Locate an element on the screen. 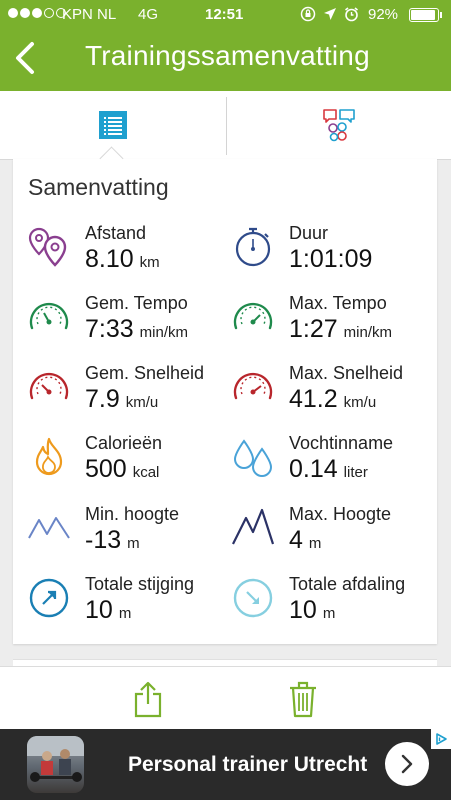 The height and width of the screenshot is (800, 451). stat-total-descent: Totale afdaling 10 m is located at coordinates (333, 606).